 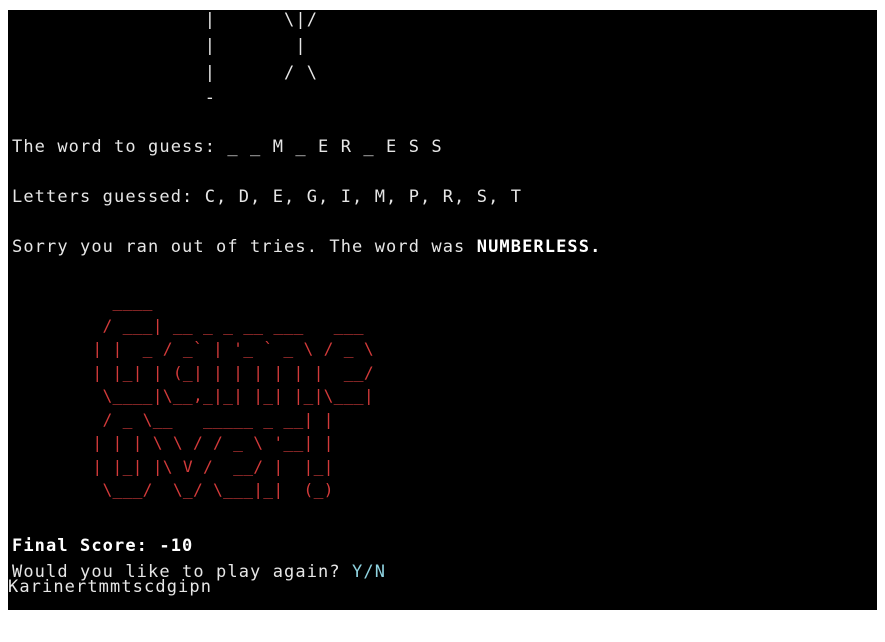 What do you see at coordinates (110, 587) in the screenshot?
I see `terminal-input: Karinertmmtscdgipn` at bounding box center [110, 587].